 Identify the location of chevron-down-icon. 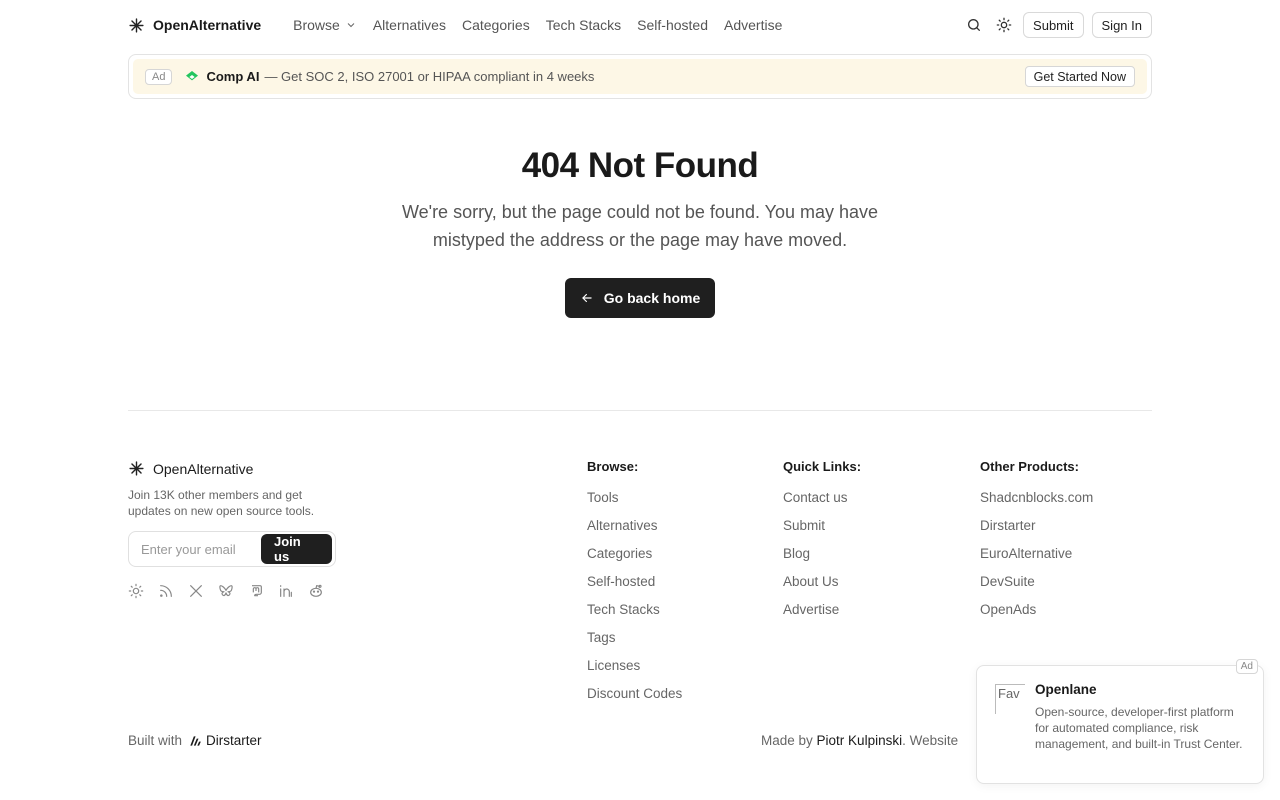
(351, 25).